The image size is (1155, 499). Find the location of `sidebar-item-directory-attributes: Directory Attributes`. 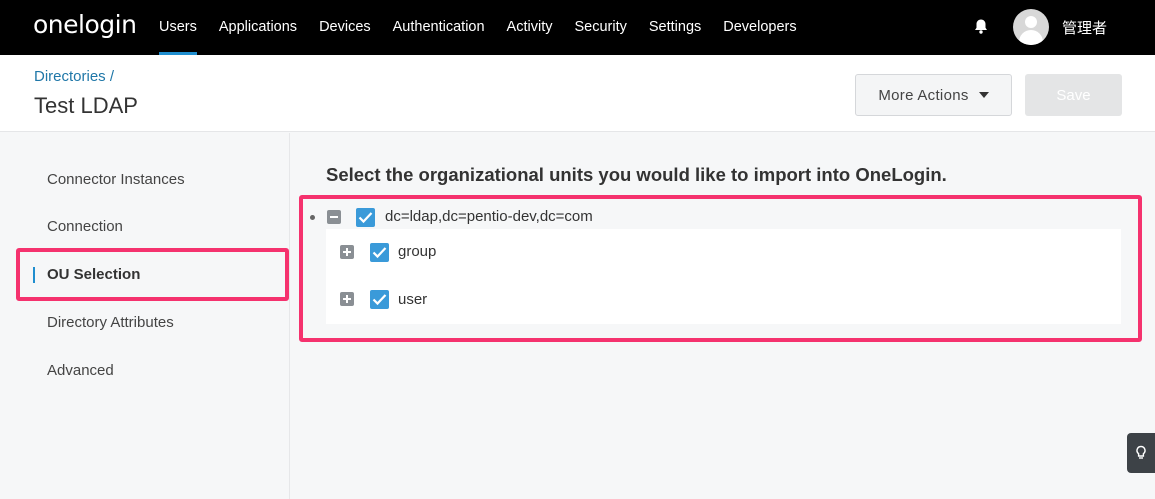

sidebar-item-directory-attributes: Directory Attributes is located at coordinates (110, 322).